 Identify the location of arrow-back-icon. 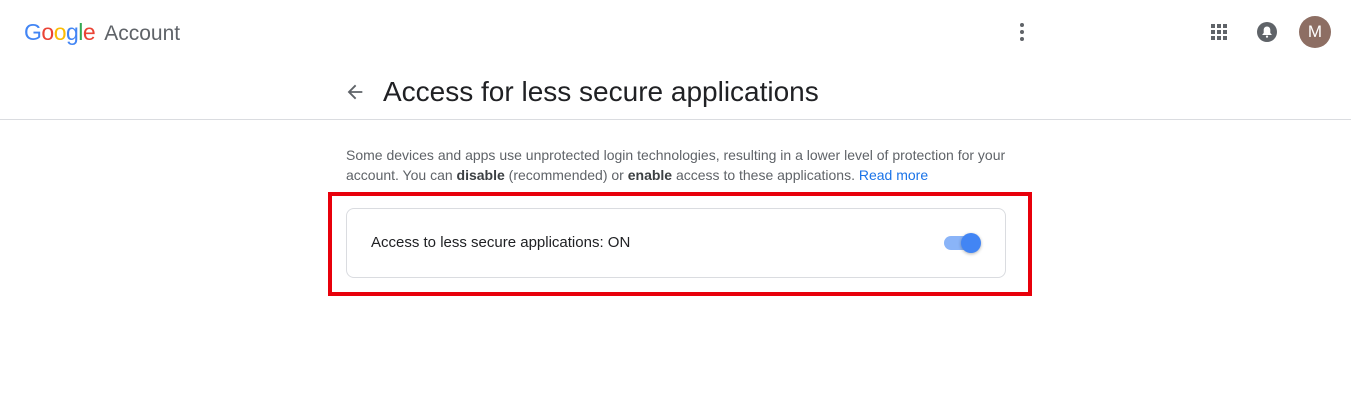
(355, 92).